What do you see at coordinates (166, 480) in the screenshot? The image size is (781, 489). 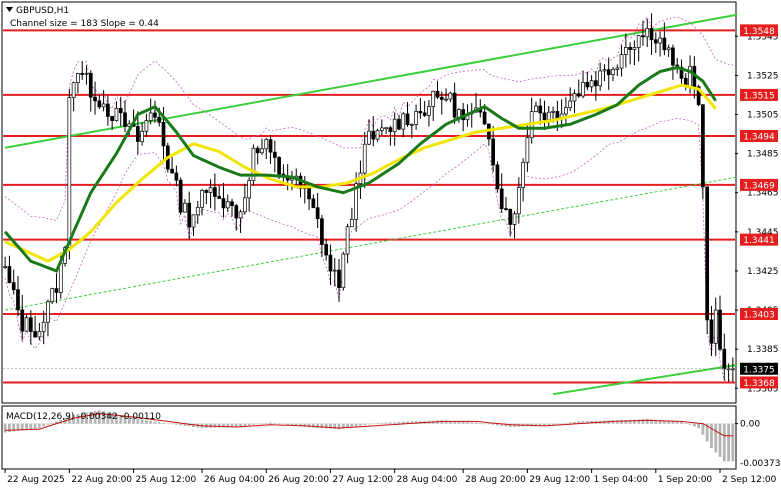 I see `time-tick-label: 25 Aug 12:00` at bounding box center [166, 480].